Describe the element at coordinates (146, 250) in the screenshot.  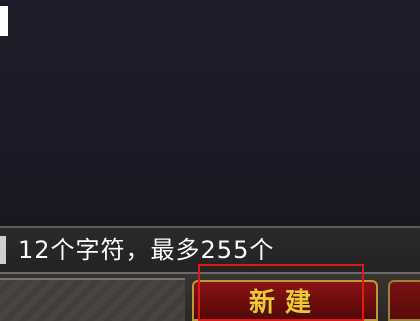
I see `character-limit-hint: 12个字符，最多255个` at that location.